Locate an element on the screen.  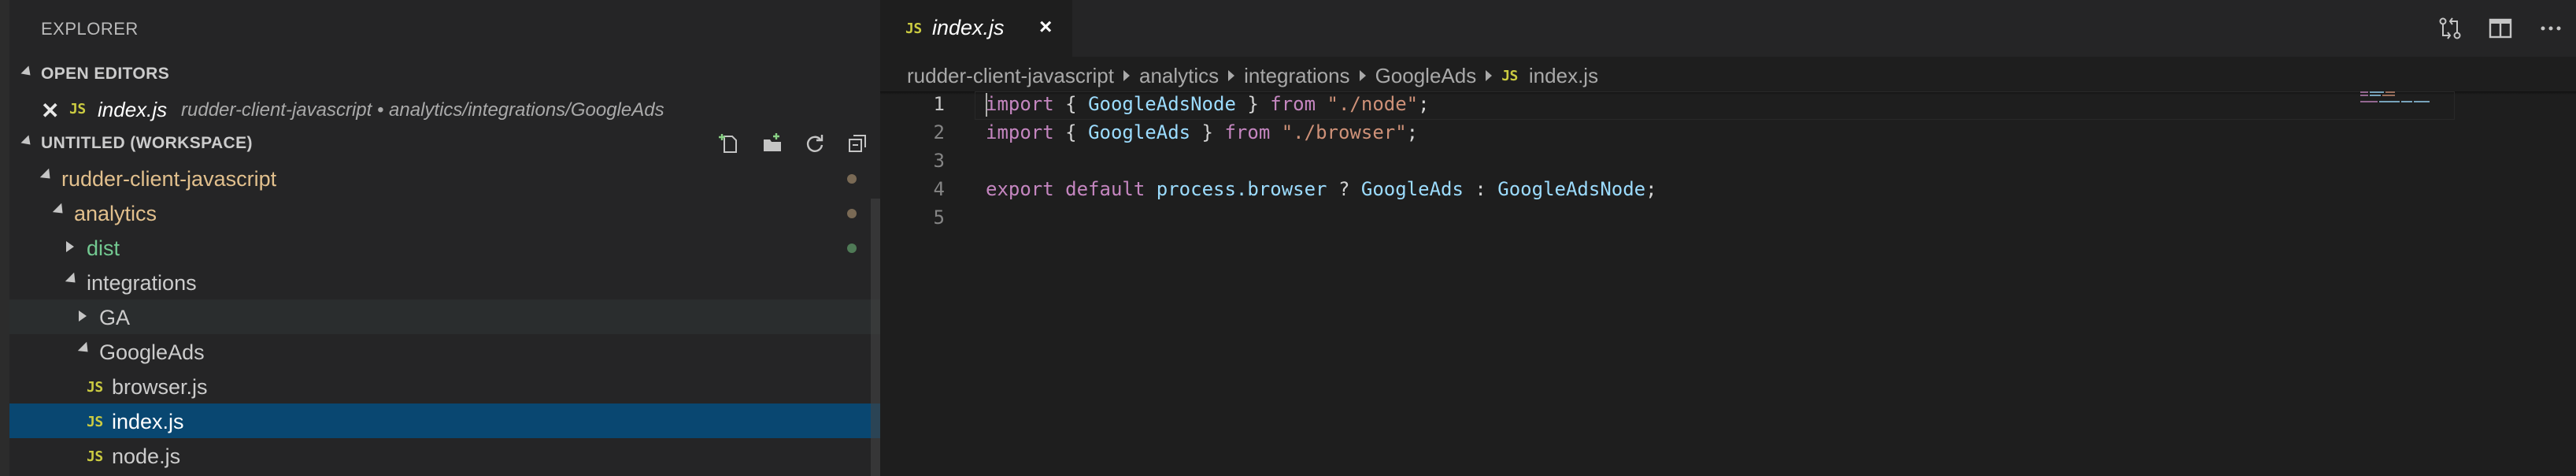
breadcrumb-item: GoogleAds is located at coordinates (1426, 76).